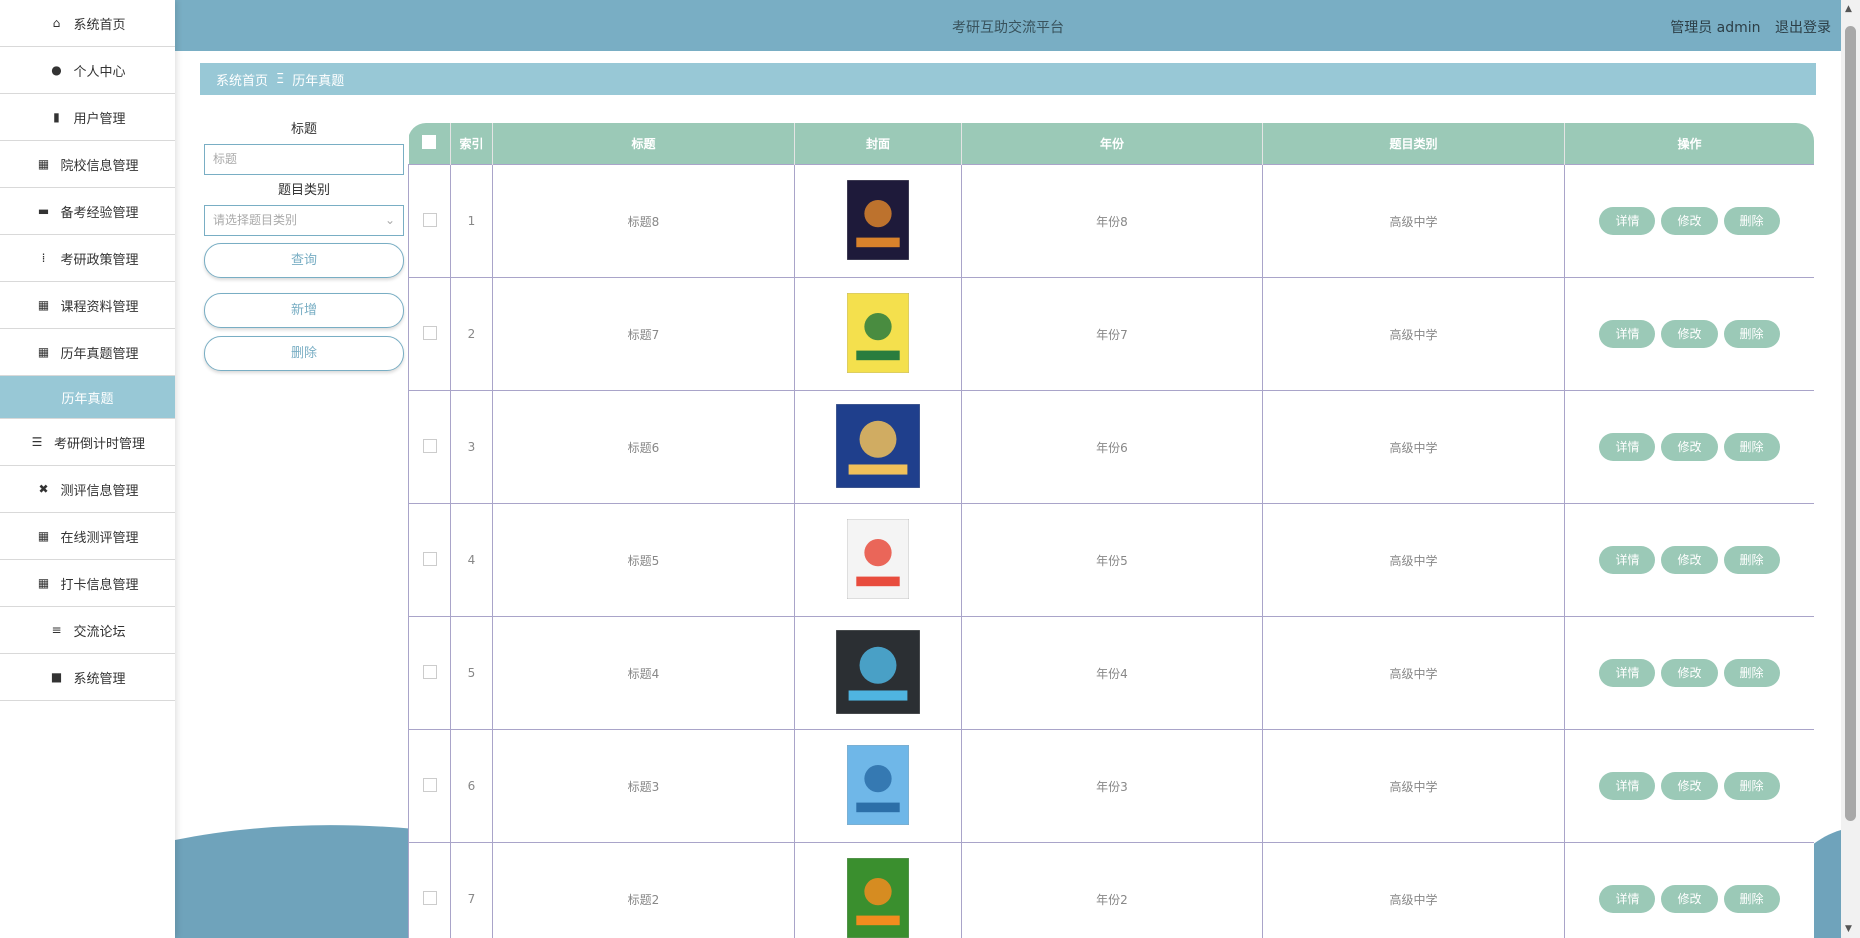  Describe the element at coordinates (87, 630) in the screenshot. I see `sidebar-item-forum: ≡ 交流论坛` at that location.